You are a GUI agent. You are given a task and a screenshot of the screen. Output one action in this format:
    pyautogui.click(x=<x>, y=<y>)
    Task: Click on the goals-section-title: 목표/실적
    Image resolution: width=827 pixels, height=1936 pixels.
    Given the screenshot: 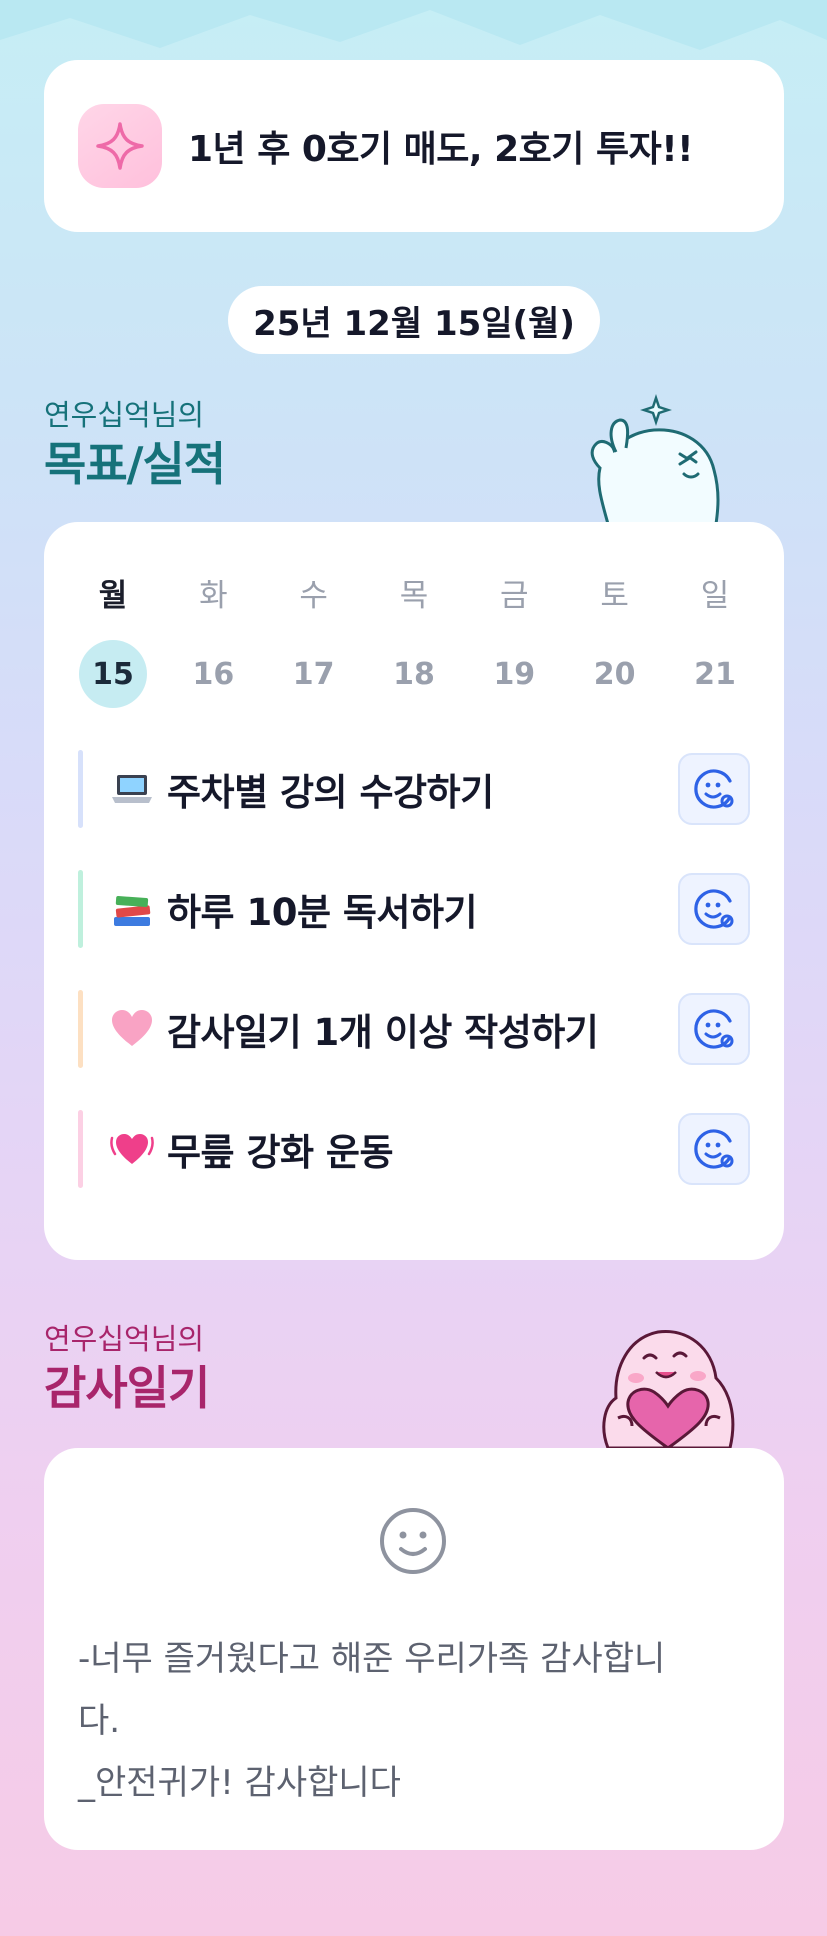 What is the action you would take?
    pyautogui.click(x=135, y=464)
    